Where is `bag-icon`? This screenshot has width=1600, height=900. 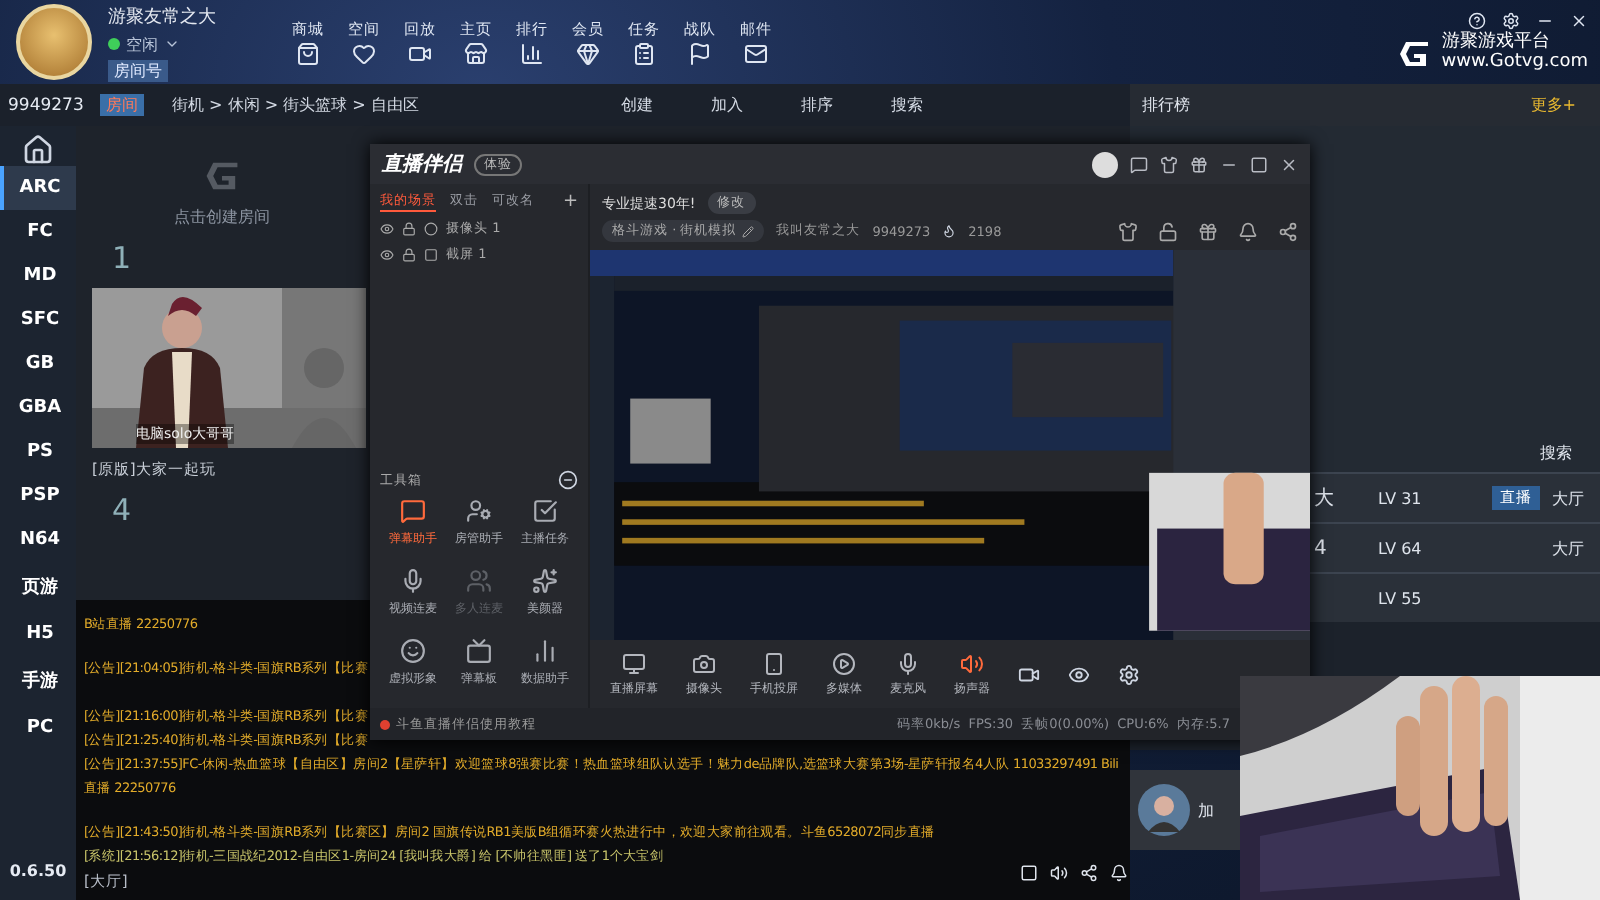
bag-icon is located at coordinates (308, 53).